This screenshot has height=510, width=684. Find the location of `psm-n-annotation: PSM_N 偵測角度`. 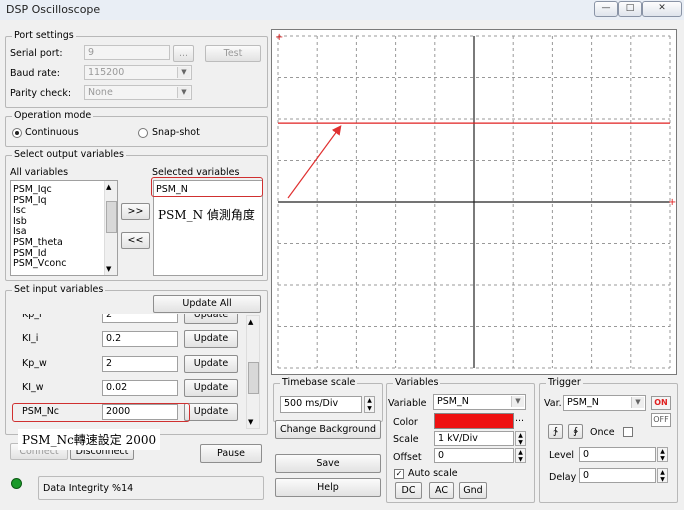

psm-n-annotation: PSM_N 偵測角度 is located at coordinates (206, 214).